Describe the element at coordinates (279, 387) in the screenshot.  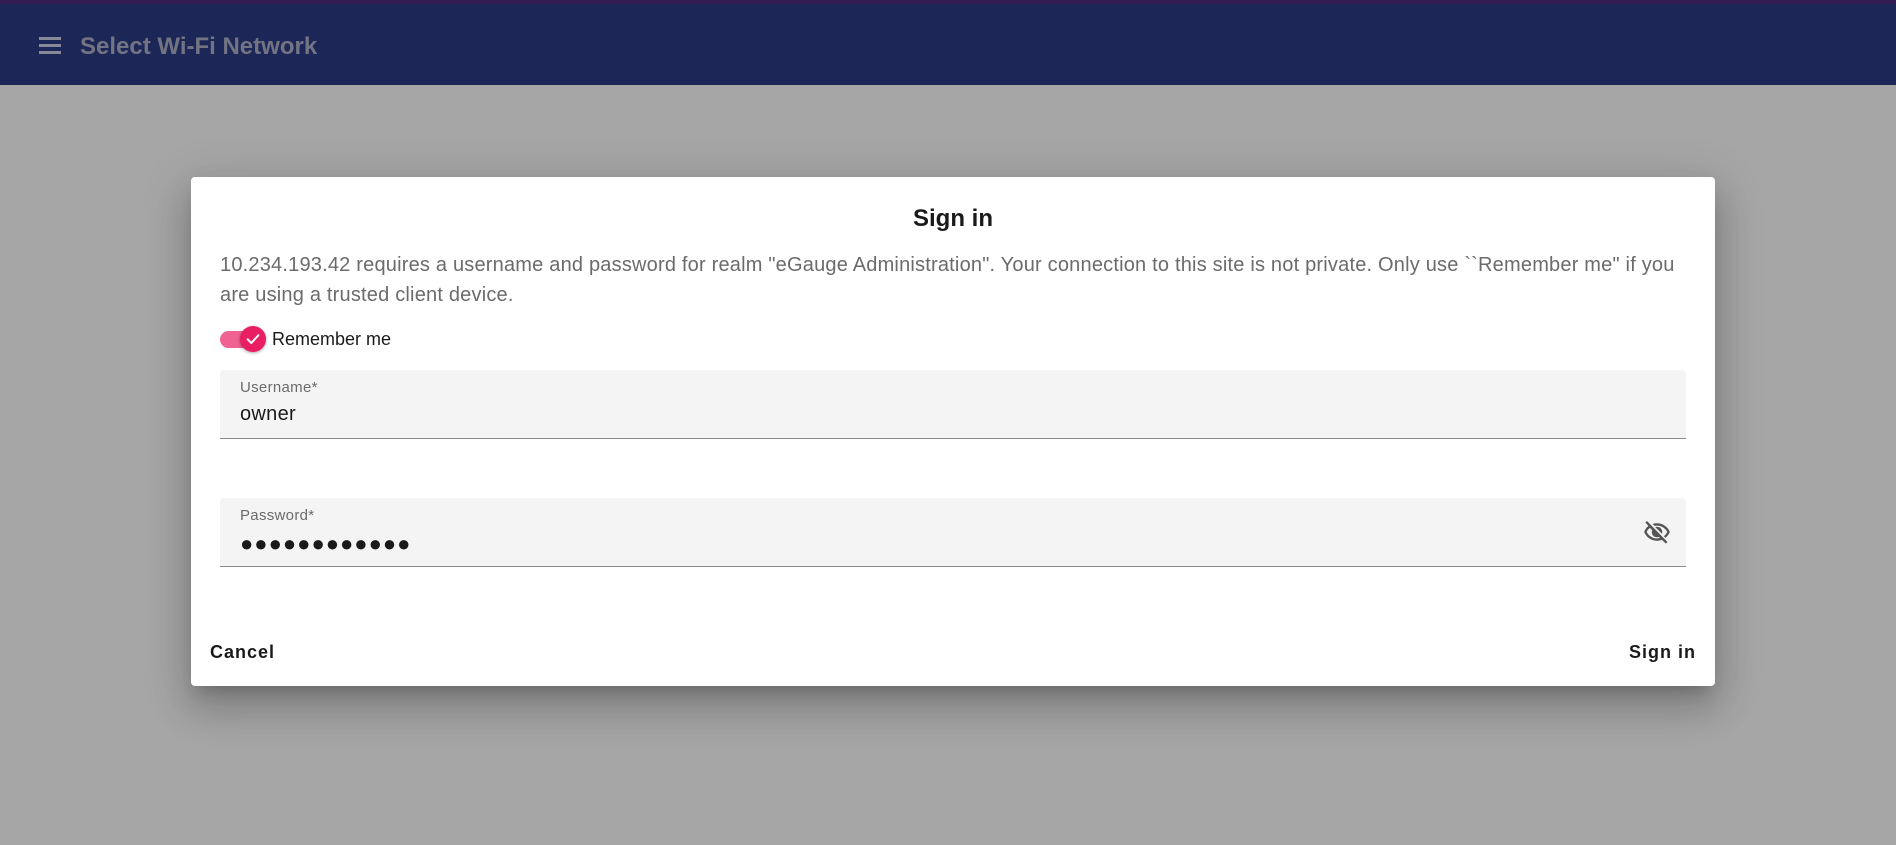
I see `username-label: Username*` at that location.